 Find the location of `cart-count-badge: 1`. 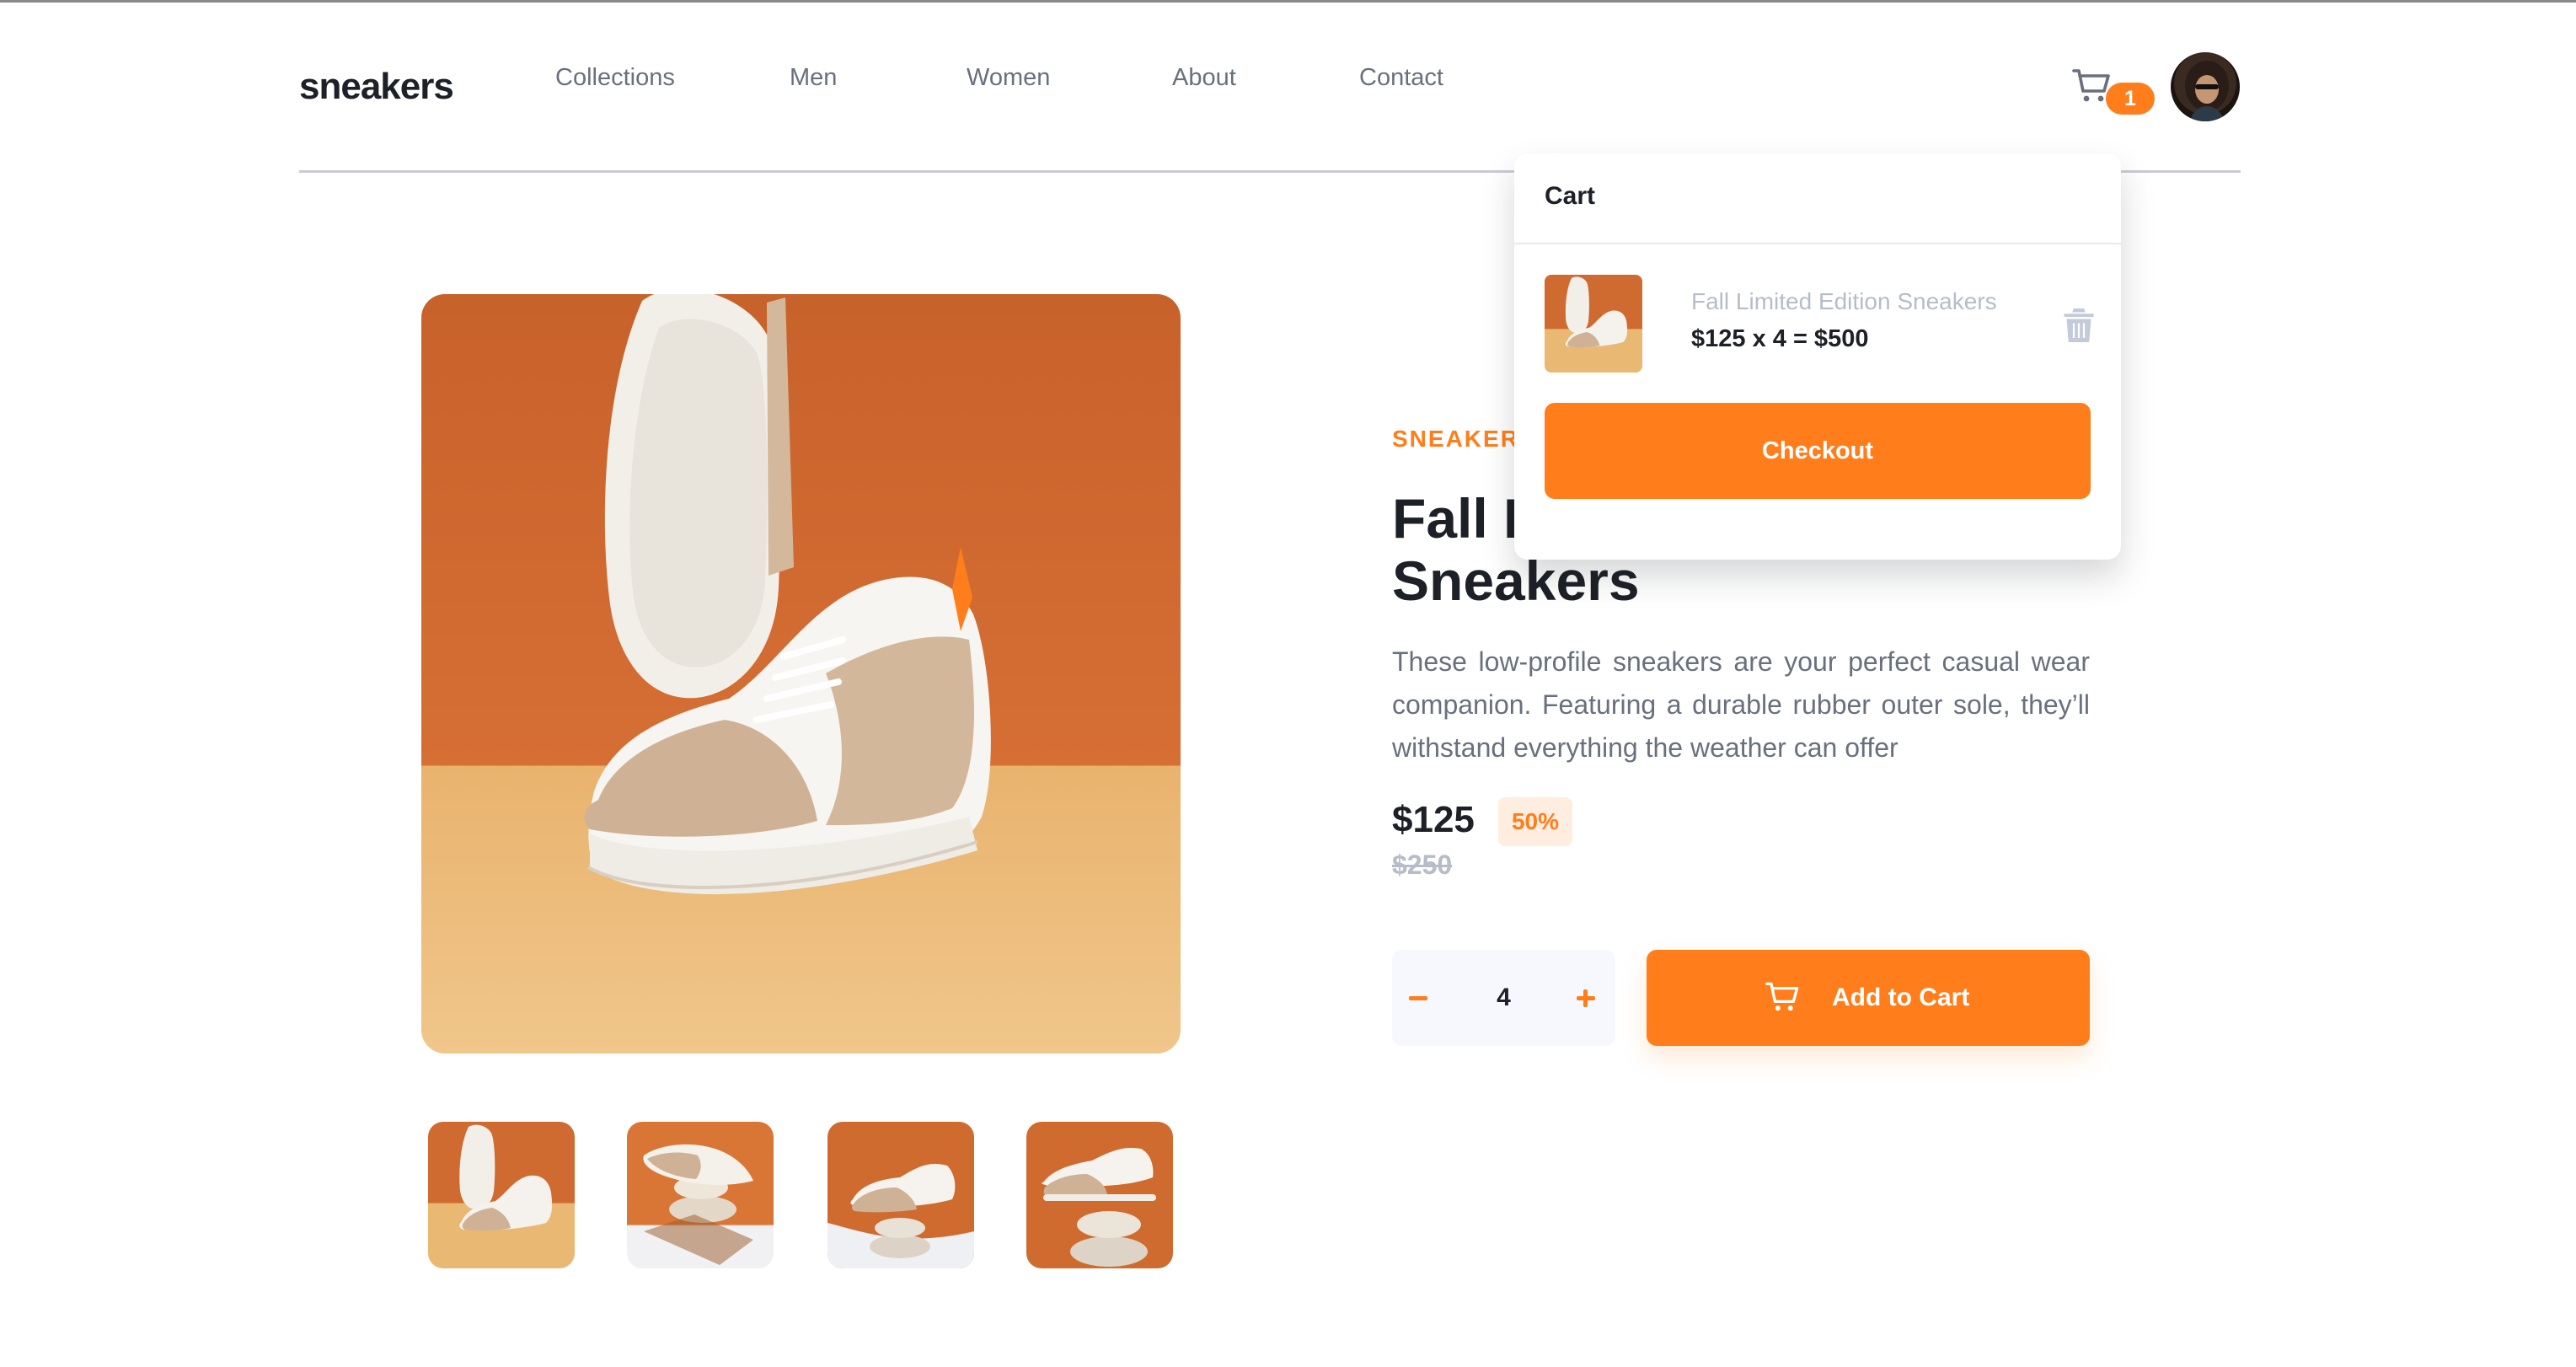

cart-count-badge: 1 is located at coordinates (2131, 99).